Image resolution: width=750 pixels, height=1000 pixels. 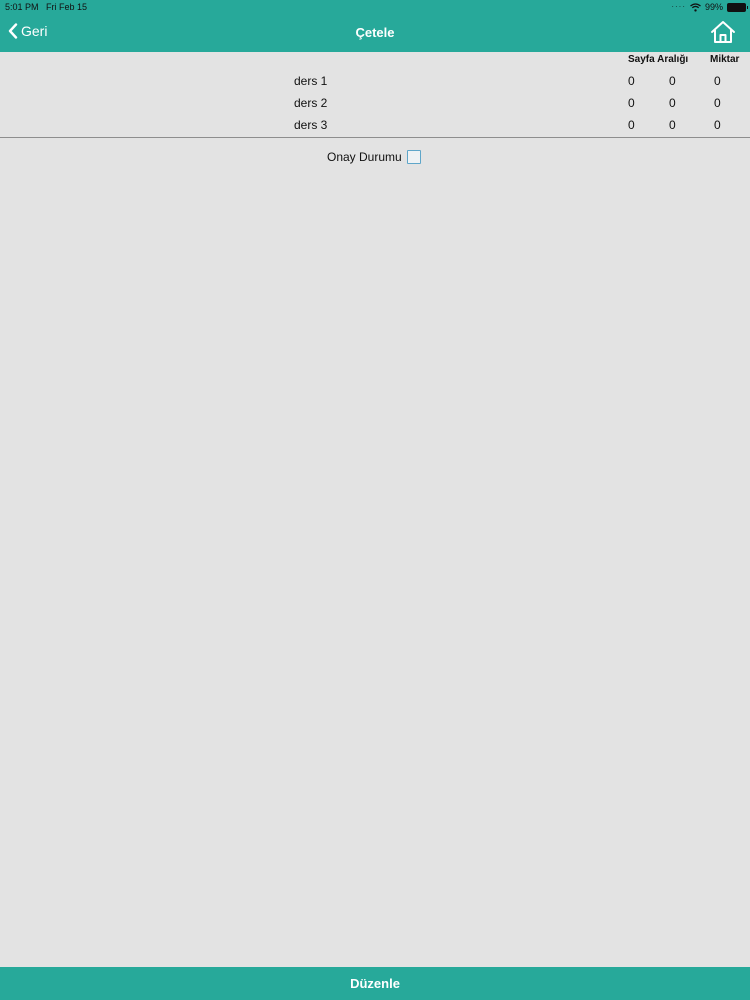 I want to click on column-header-amount: Miktar, so click(x=725, y=59).